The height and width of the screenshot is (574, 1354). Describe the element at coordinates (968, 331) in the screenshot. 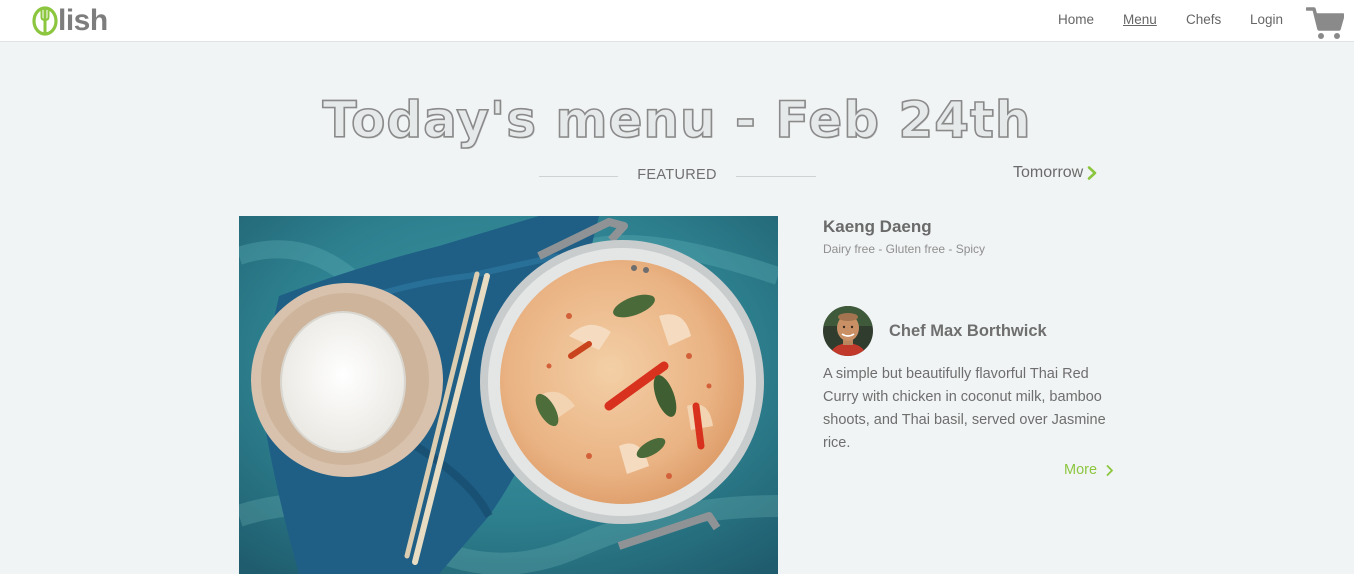

I see `chef-name: Chef Max Borthwick` at that location.